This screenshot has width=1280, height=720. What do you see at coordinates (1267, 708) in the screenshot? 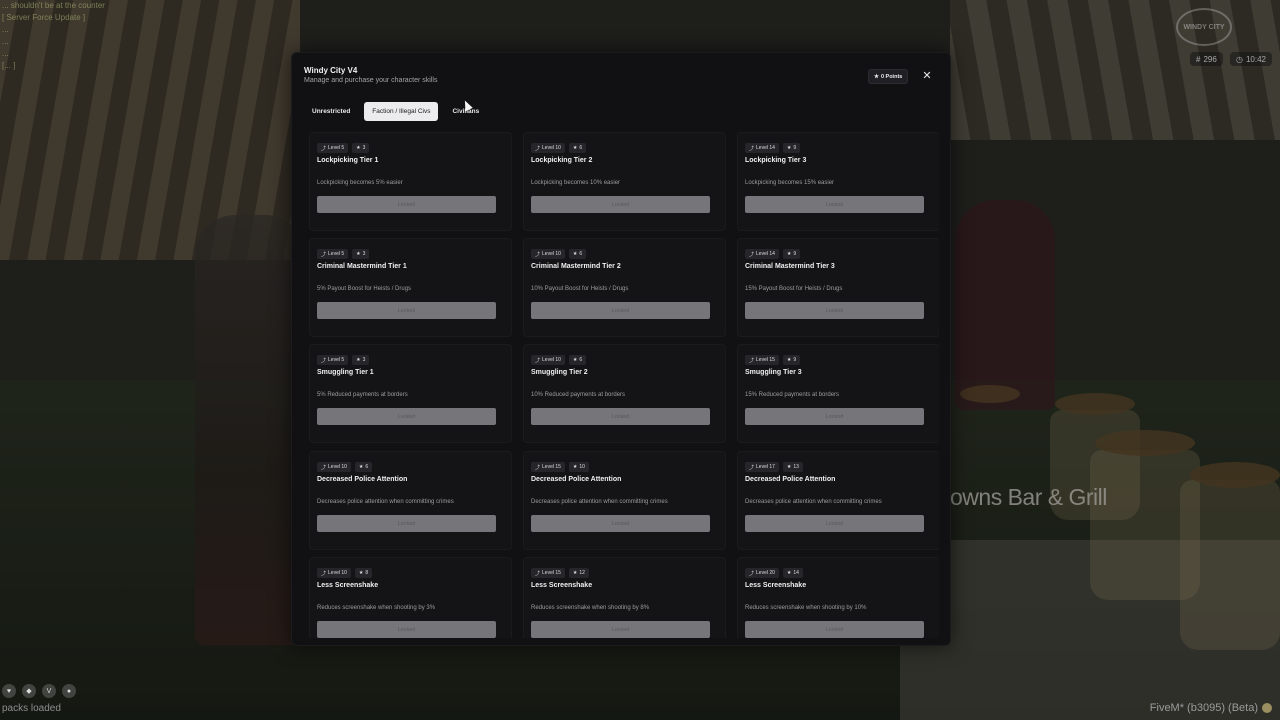
I see `client-status-icon` at bounding box center [1267, 708].